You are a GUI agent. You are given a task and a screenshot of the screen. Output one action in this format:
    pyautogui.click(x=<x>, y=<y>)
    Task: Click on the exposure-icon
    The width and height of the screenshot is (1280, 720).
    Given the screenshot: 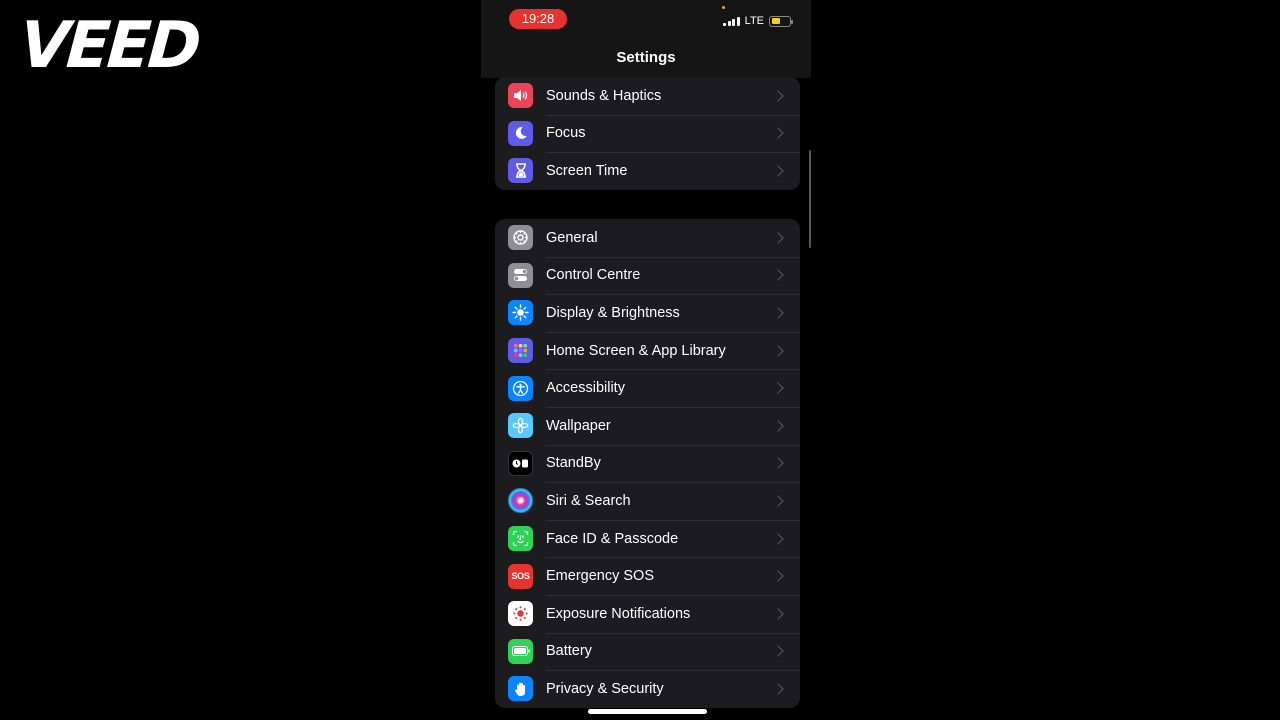 What is the action you would take?
    pyautogui.click(x=520, y=614)
    